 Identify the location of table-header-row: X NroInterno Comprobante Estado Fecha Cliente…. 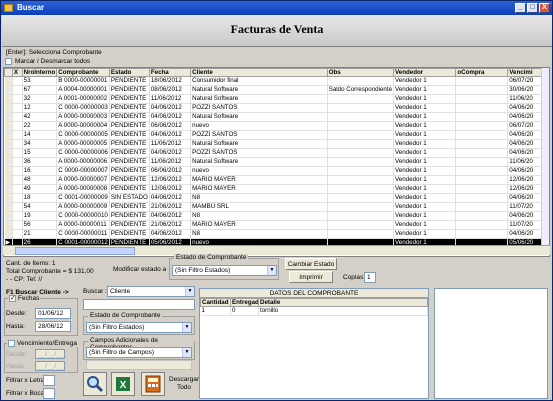
(276, 72).